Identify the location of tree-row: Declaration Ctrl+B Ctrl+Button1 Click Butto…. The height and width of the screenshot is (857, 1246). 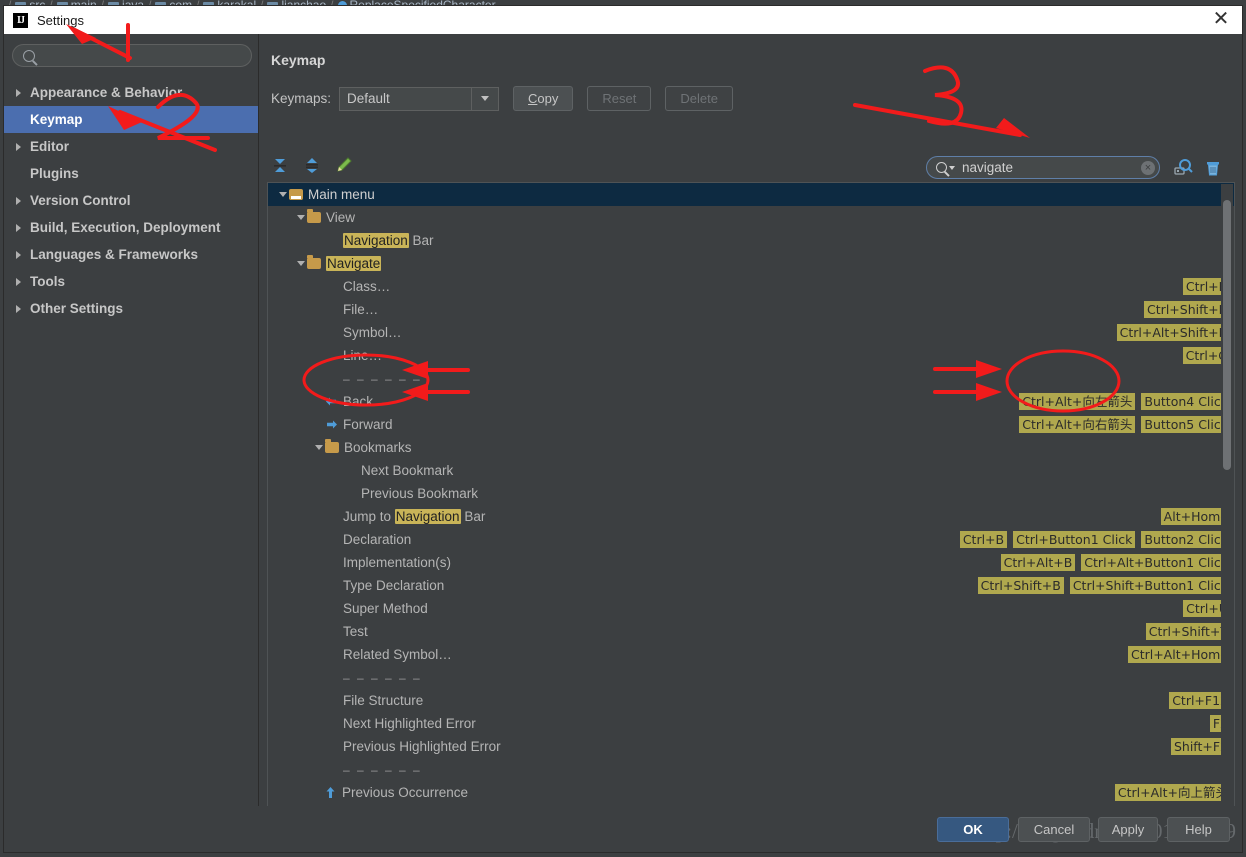
(751, 539).